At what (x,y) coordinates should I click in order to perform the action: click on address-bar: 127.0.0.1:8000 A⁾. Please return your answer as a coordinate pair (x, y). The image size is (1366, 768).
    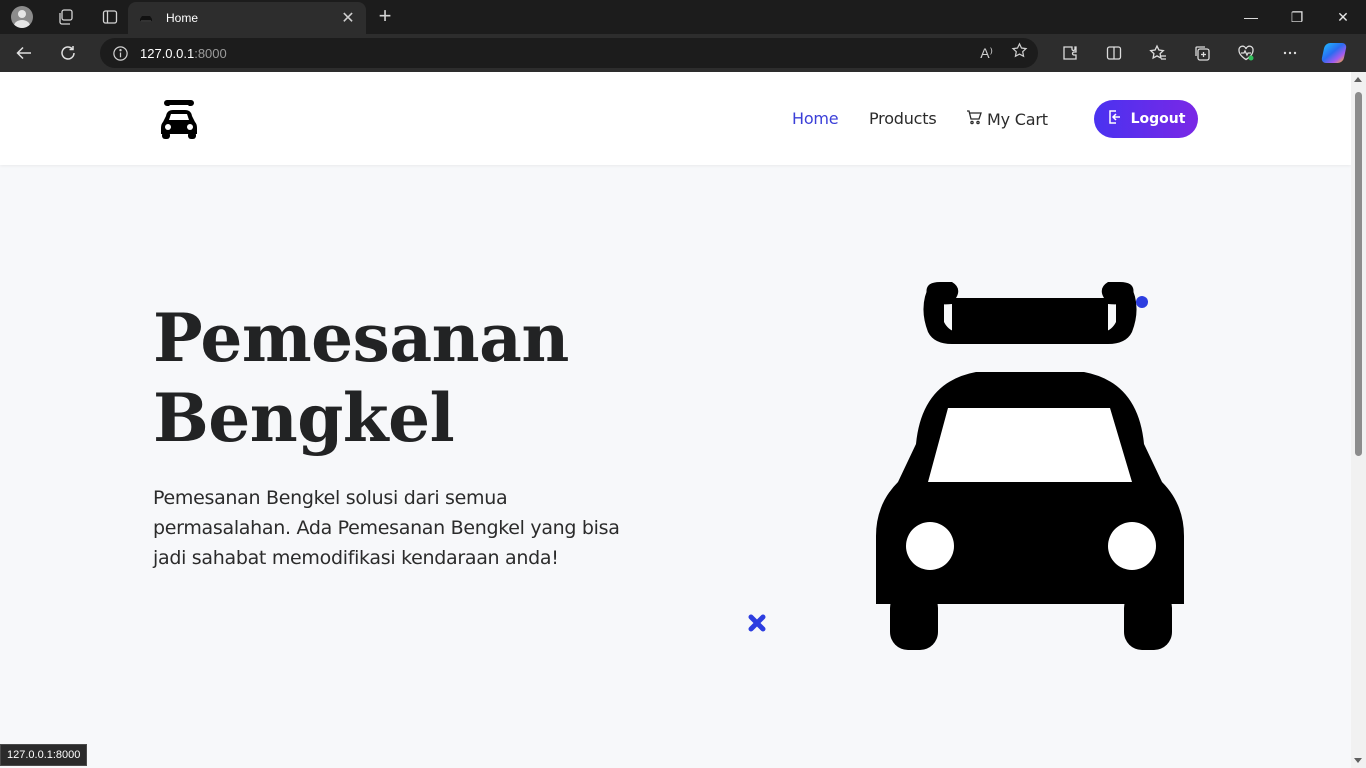
    Looking at the image, I should click on (569, 53).